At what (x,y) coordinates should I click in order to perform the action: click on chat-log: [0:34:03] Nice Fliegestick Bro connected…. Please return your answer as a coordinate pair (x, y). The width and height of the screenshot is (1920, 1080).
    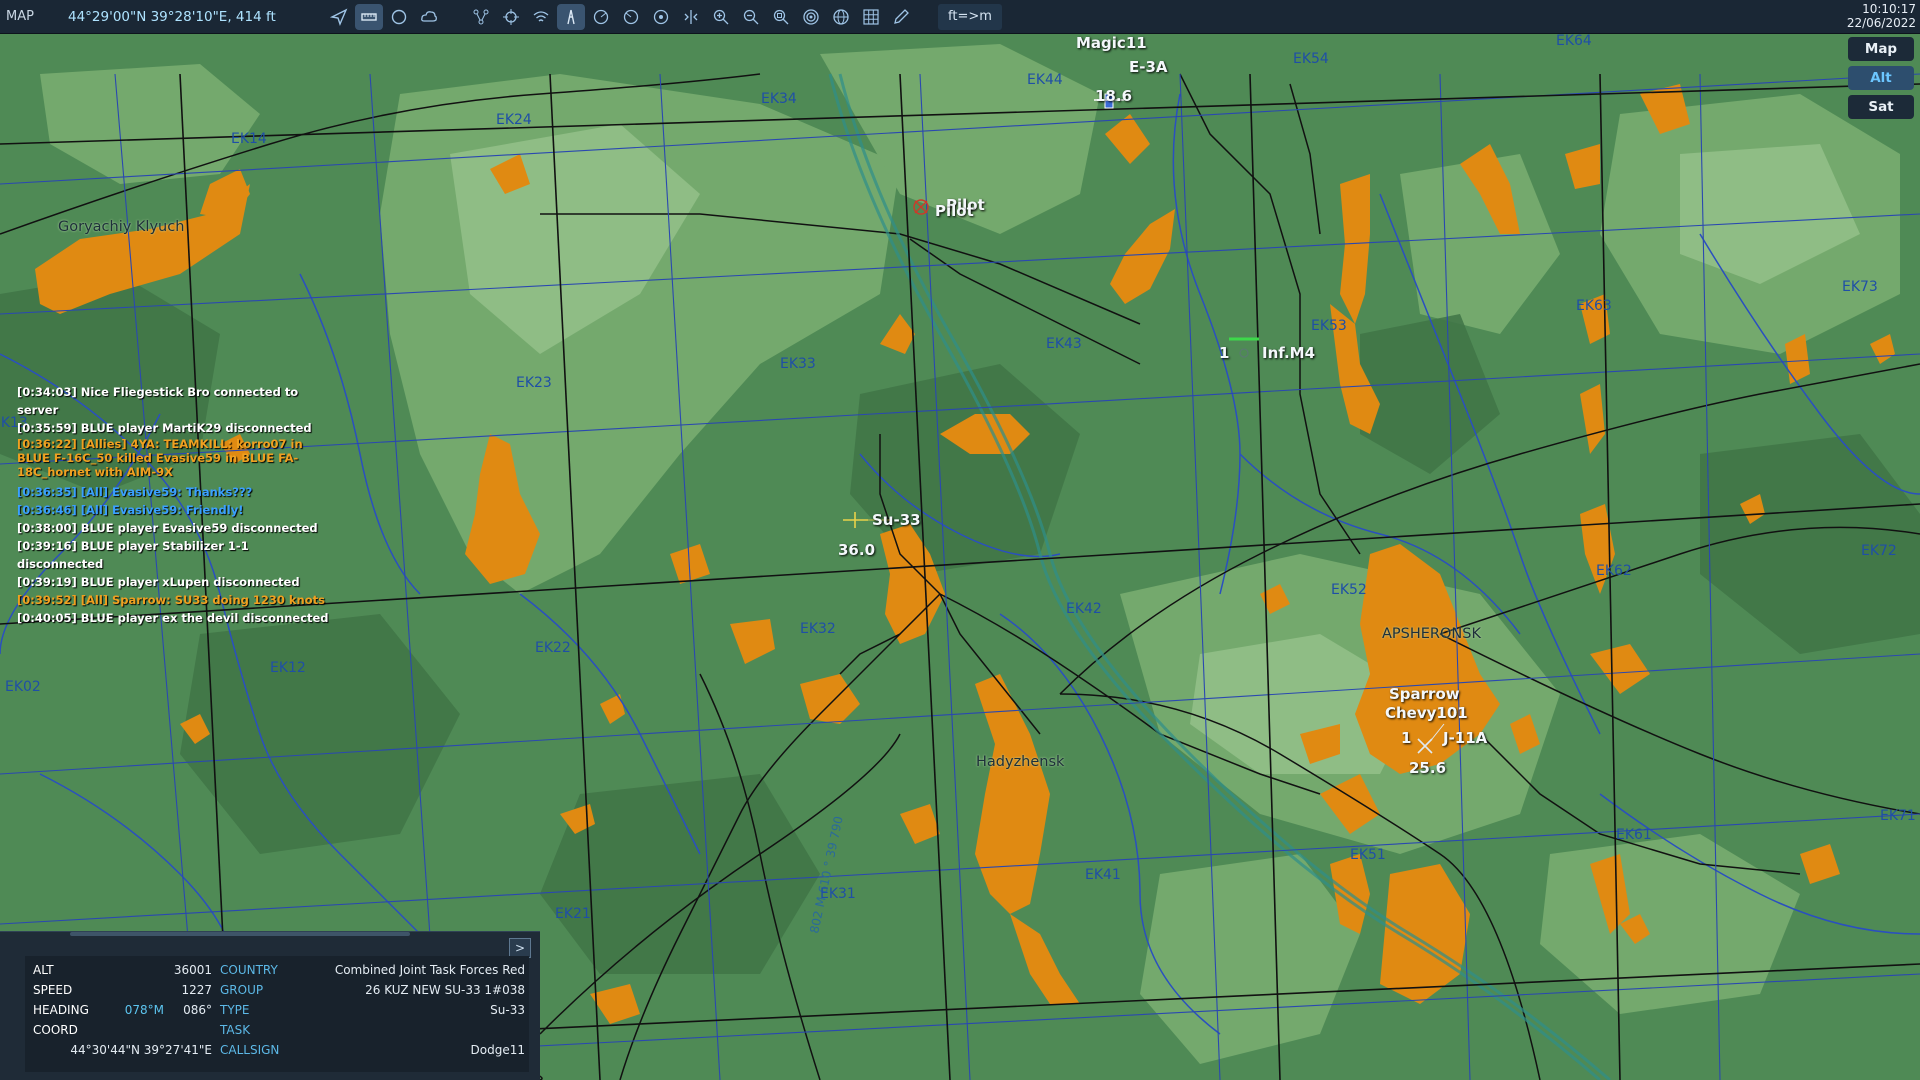
    Looking at the image, I should click on (177, 505).